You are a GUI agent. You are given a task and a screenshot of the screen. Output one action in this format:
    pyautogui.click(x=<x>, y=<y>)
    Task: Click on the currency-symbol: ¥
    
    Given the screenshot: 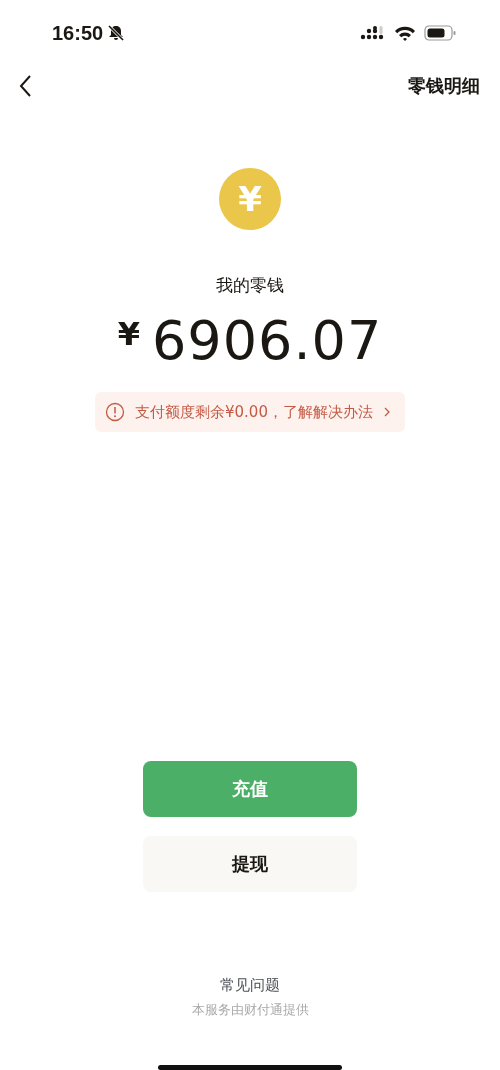 What is the action you would take?
    pyautogui.click(x=128, y=334)
    